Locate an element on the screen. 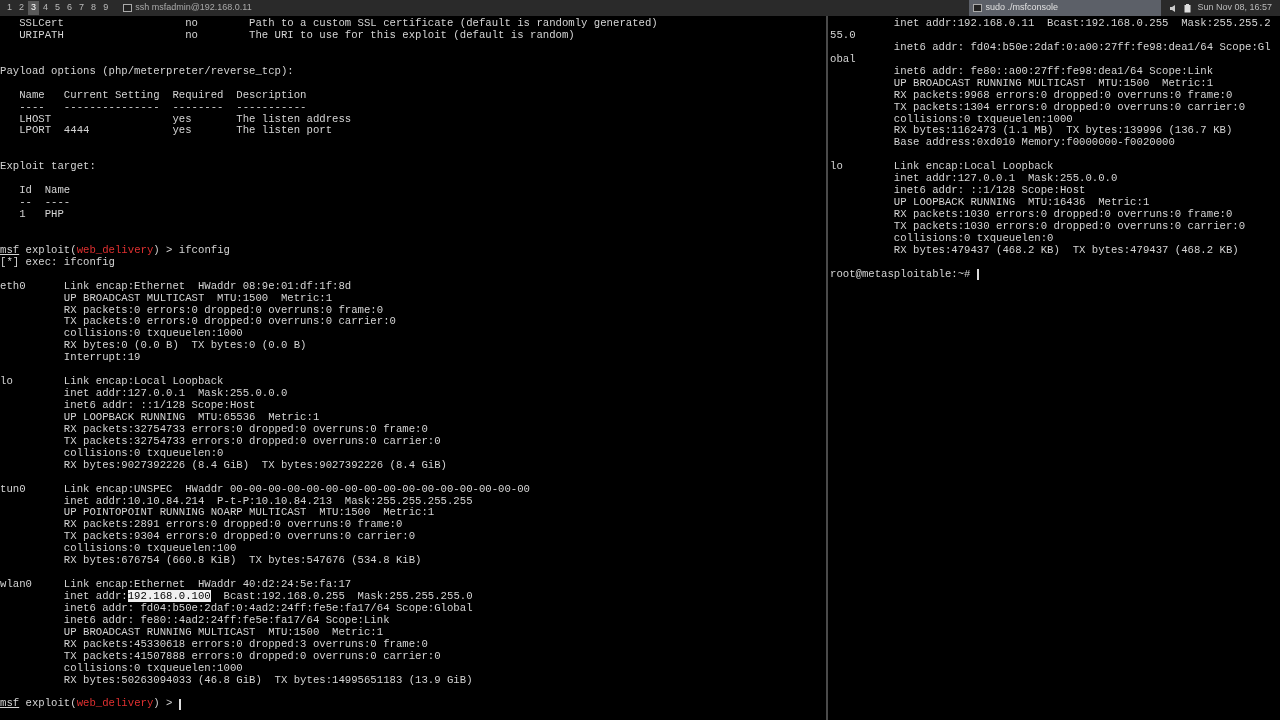 Image resolution: width=1280 pixels, height=720 pixels. workspace-button: 9 is located at coordinates (106, 8).